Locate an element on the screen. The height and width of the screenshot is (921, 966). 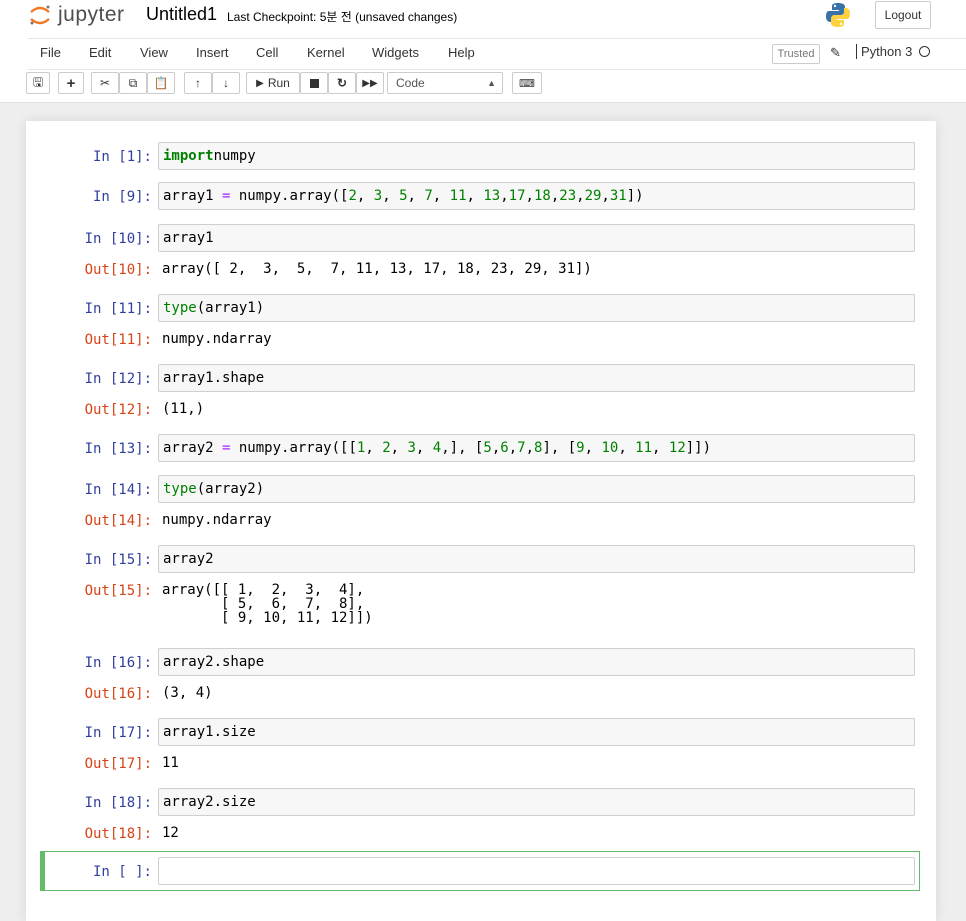
run-button: ▶ Run is located at coordinates (273, 83).